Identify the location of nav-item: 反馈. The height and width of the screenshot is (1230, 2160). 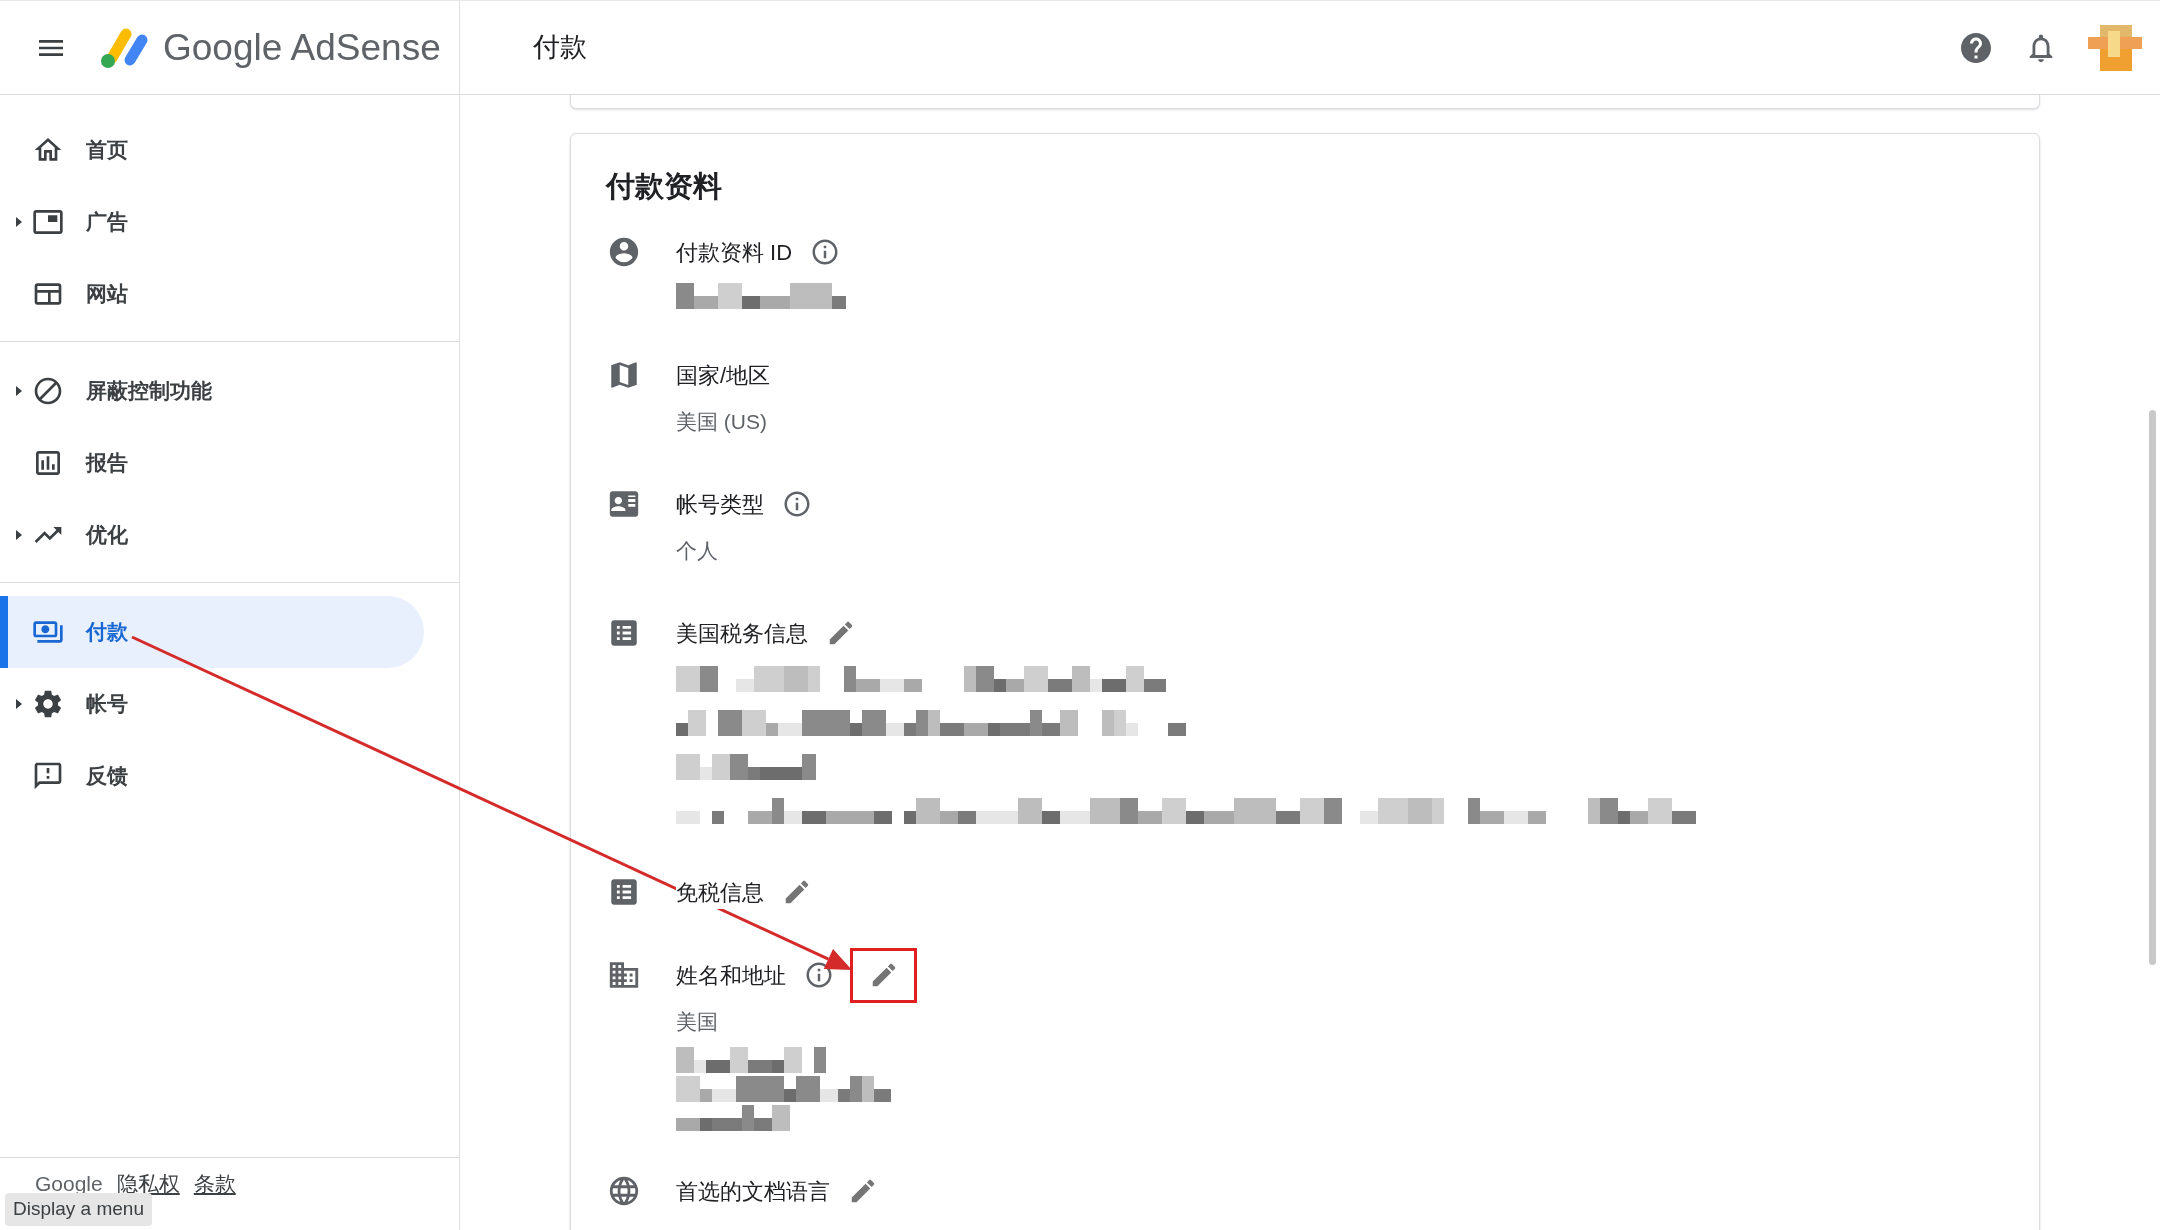
(212, 776).